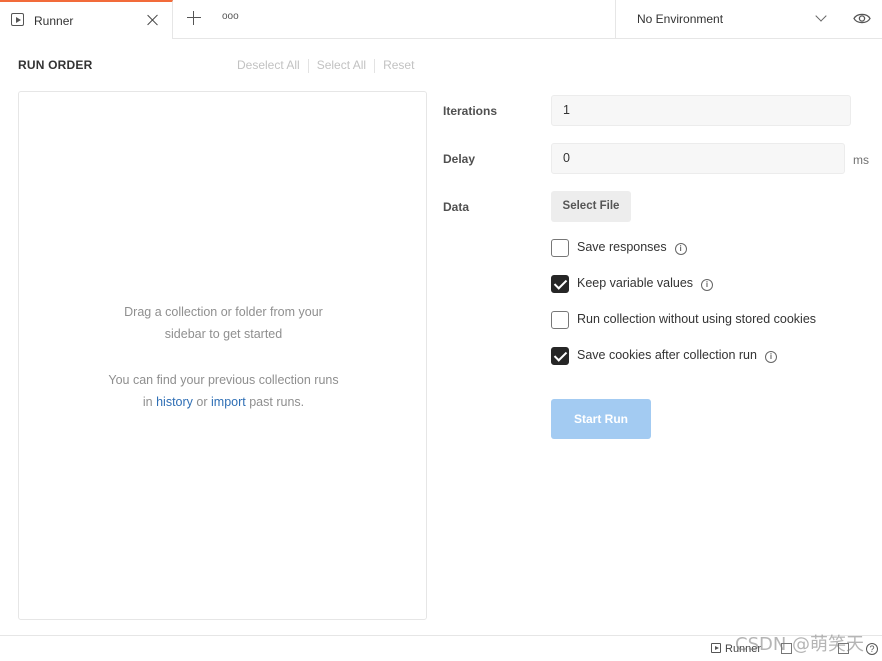 The width and height of the screenshot is (882, 661). Describe the element at coordinates (622, 247) in the screenshot. I see `option-text: Save responses` at that location.